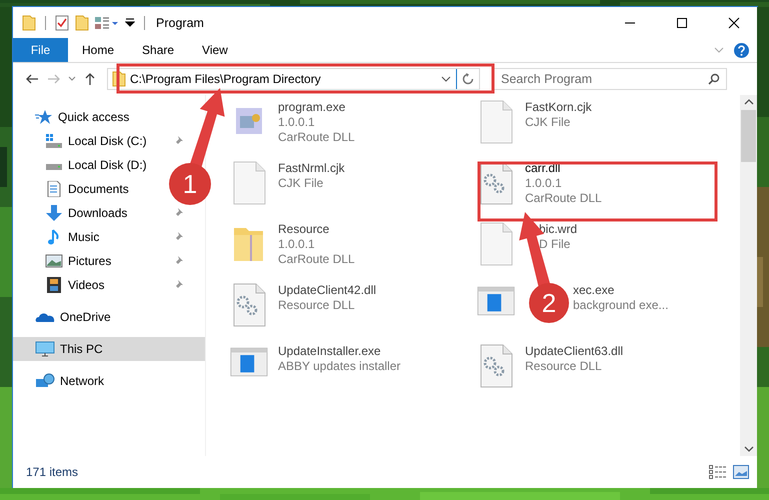  Describe the element at coordinates (109, 117) in the screenshot. I see `nav-item: Quick access` at that location.